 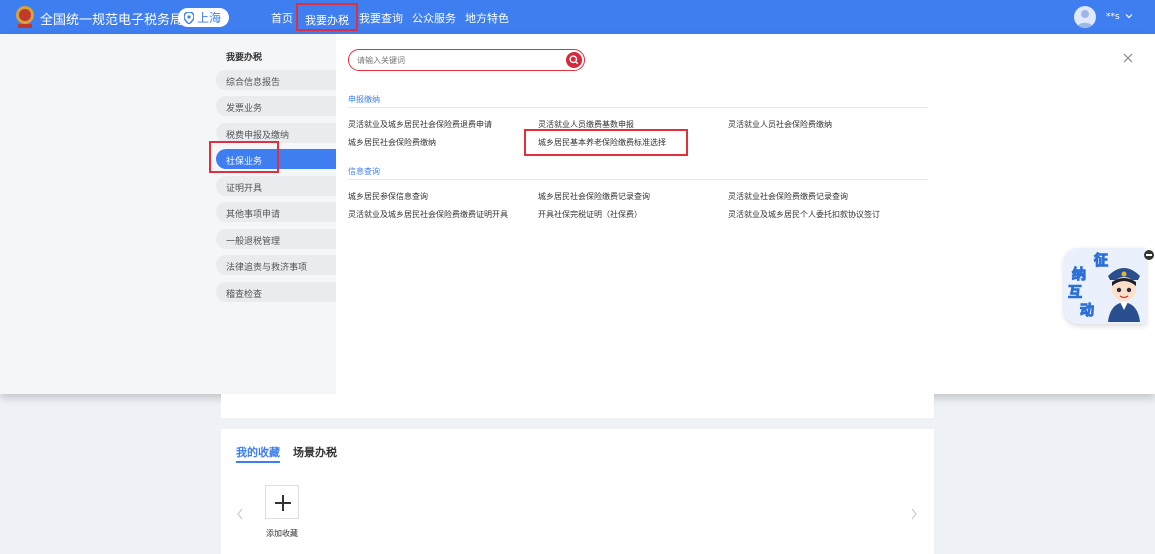 I want to click on highlight-social-insurance, so click(x=244, y=157).